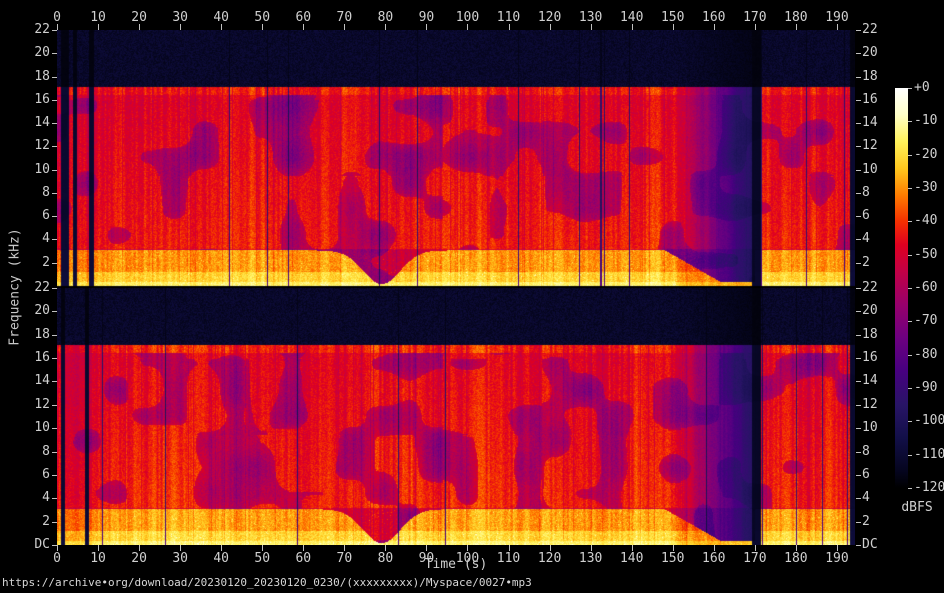  What do you see at coordinates (549, 17) in the screenshot?
I see `time-tick-label: 120` at bounding box center [549, 17].